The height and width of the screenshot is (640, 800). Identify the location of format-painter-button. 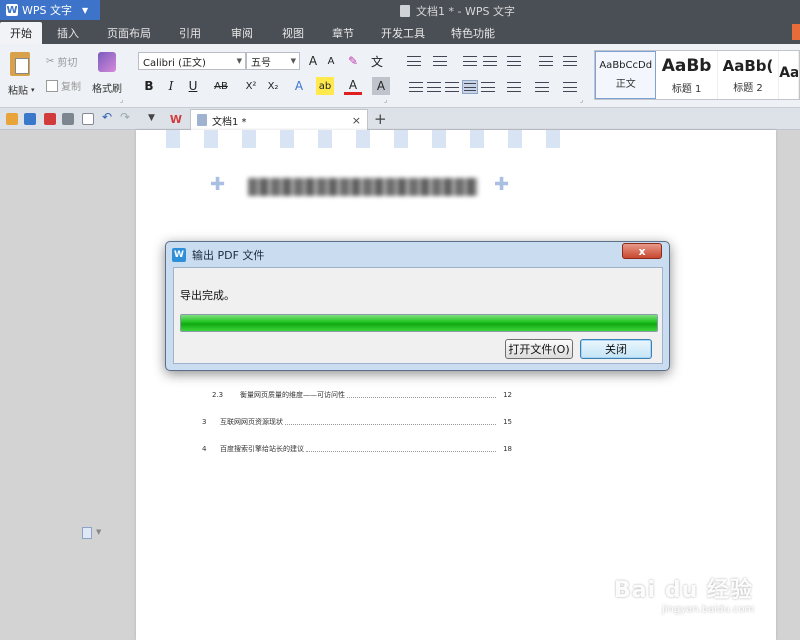
(107, 62).